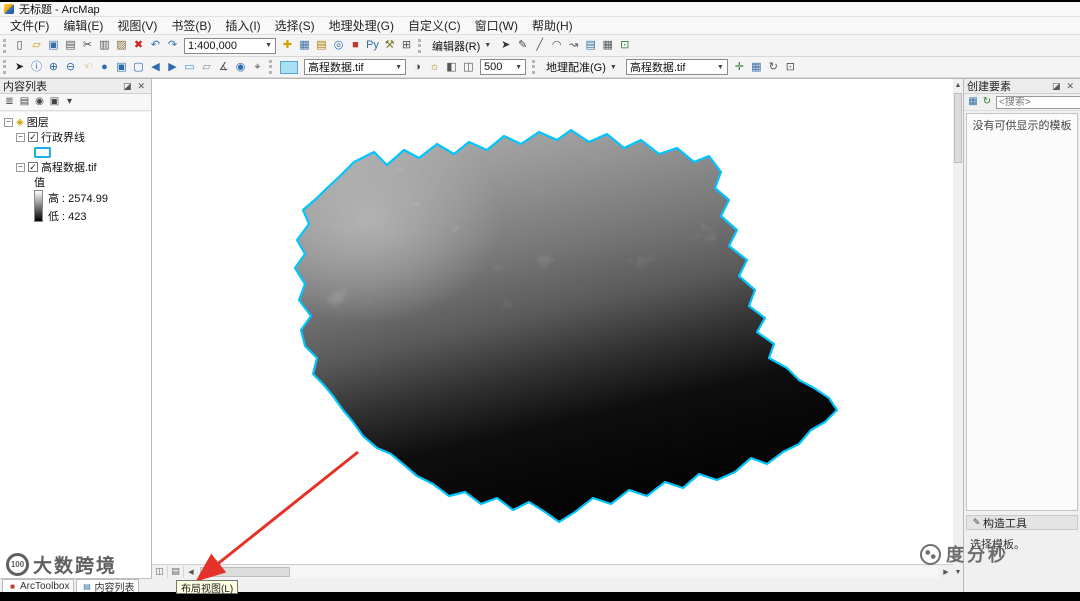  What do you see at coordinates (38, 585) in the screenshot?
I see `tab-arctoolbox: ■ ArcToolbox` at bounding box center [38, 585].